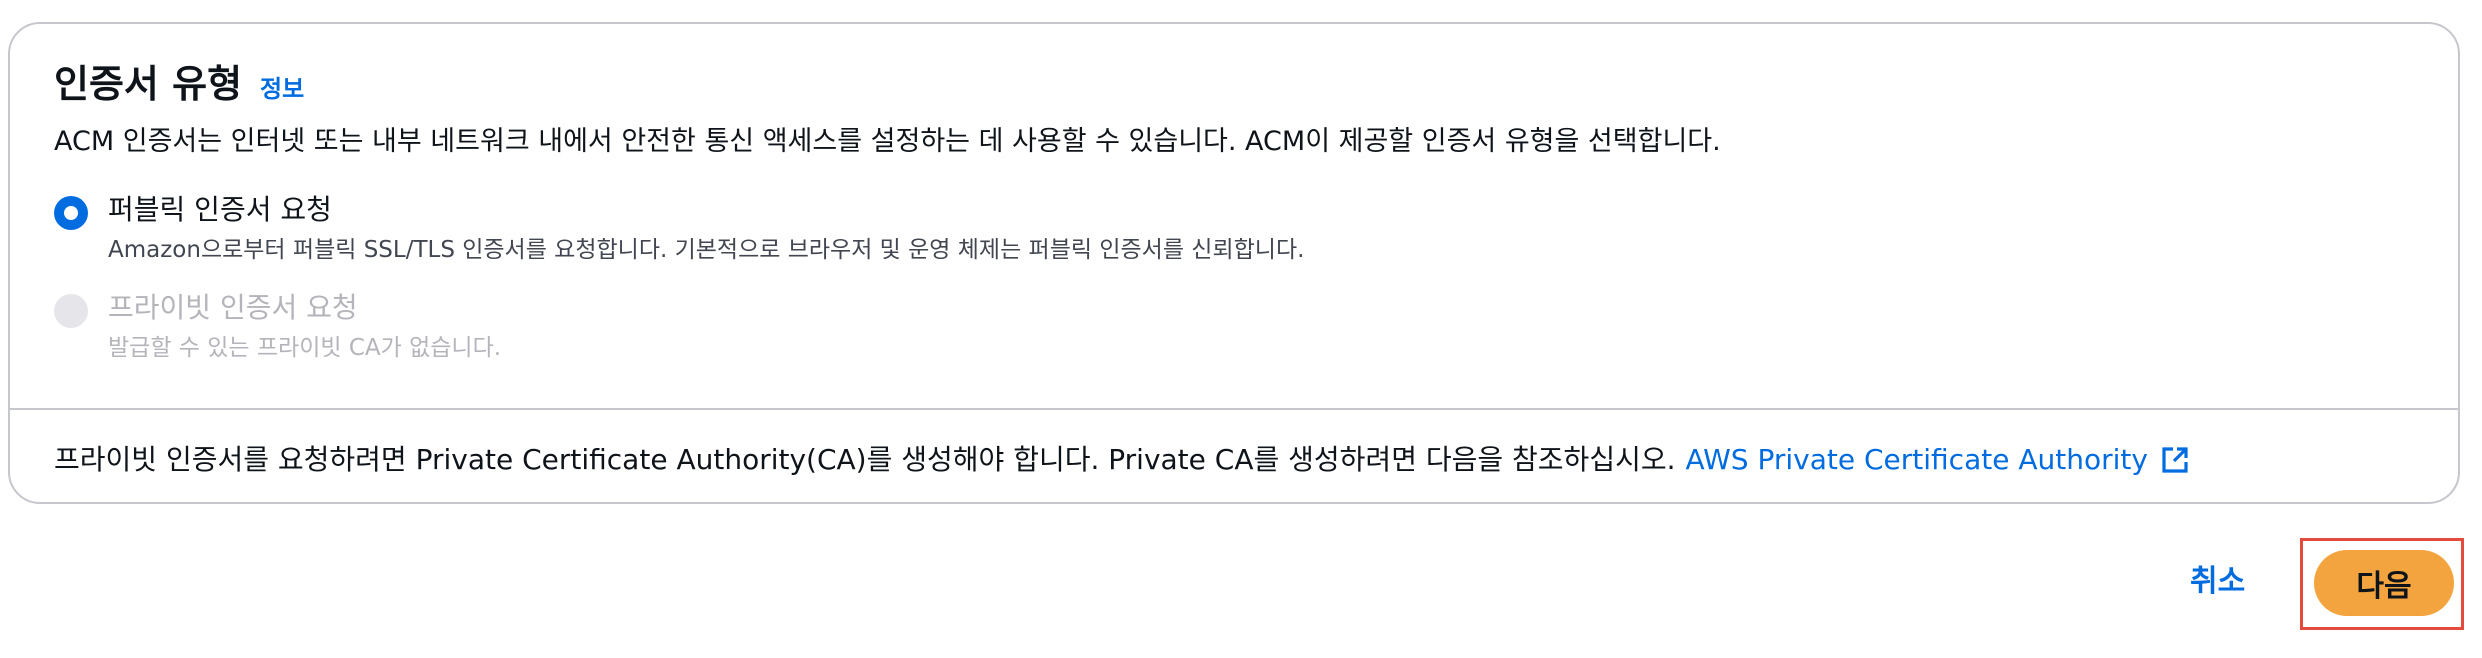  I want to click on section-title: 인증서 유형, so click(148, 84).